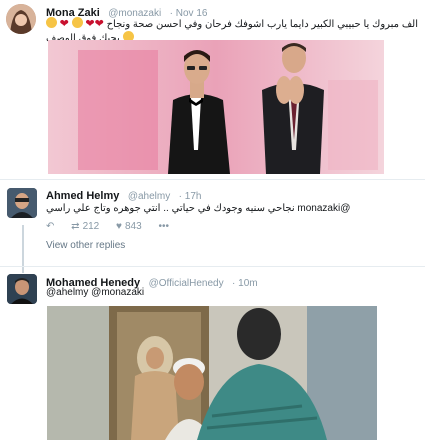 This screenshot has height=440, width=425. What do you see at coordinates (163, 226) in the screenshot?
I see `more-icon: •••` at bounding box center [163, 226].